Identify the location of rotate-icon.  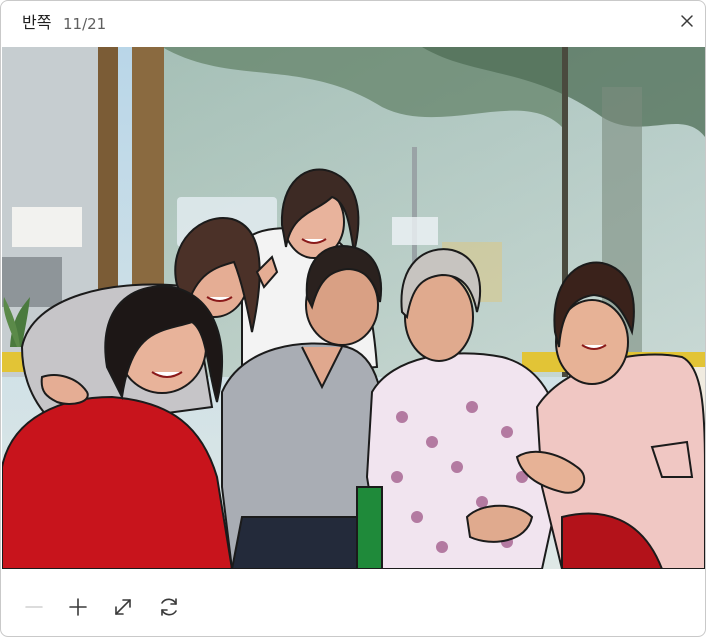
(169, 607).